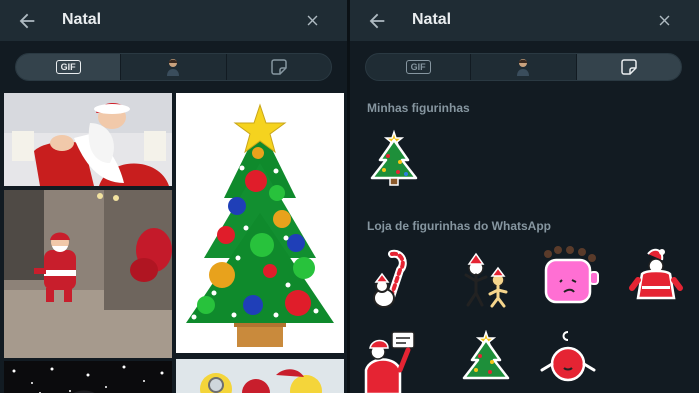  Describe the element at coordinates (394, 361) in the screenshot. I see `sticker-santa-sign` at that location.